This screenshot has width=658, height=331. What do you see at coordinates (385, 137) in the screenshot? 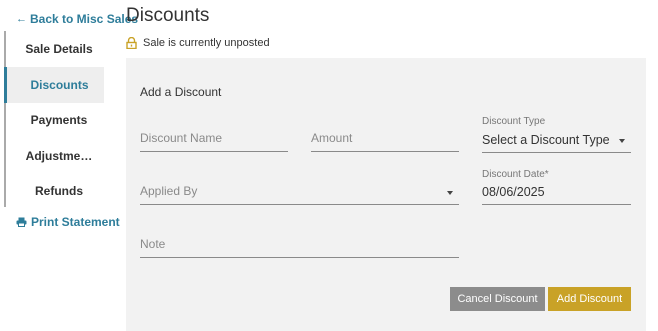
I see `amount-field: Amount` at bounding box center [385, 137].